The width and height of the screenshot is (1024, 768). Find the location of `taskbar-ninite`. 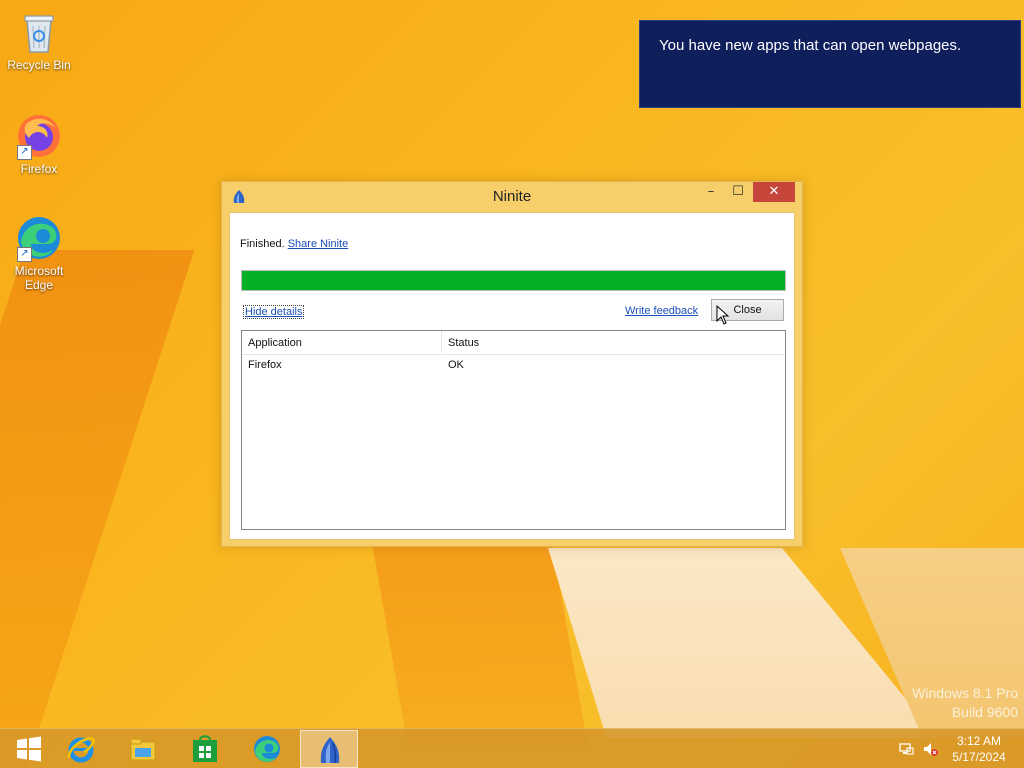

taskbar-ninite is located at coordinates (329, 749).